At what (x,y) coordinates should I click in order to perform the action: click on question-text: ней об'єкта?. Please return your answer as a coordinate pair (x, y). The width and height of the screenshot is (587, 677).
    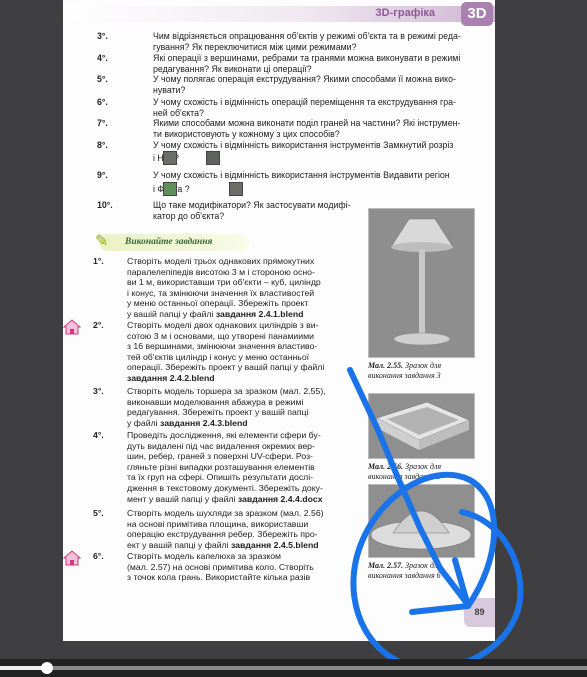
    Looking at the image, I should click on (178, 112).